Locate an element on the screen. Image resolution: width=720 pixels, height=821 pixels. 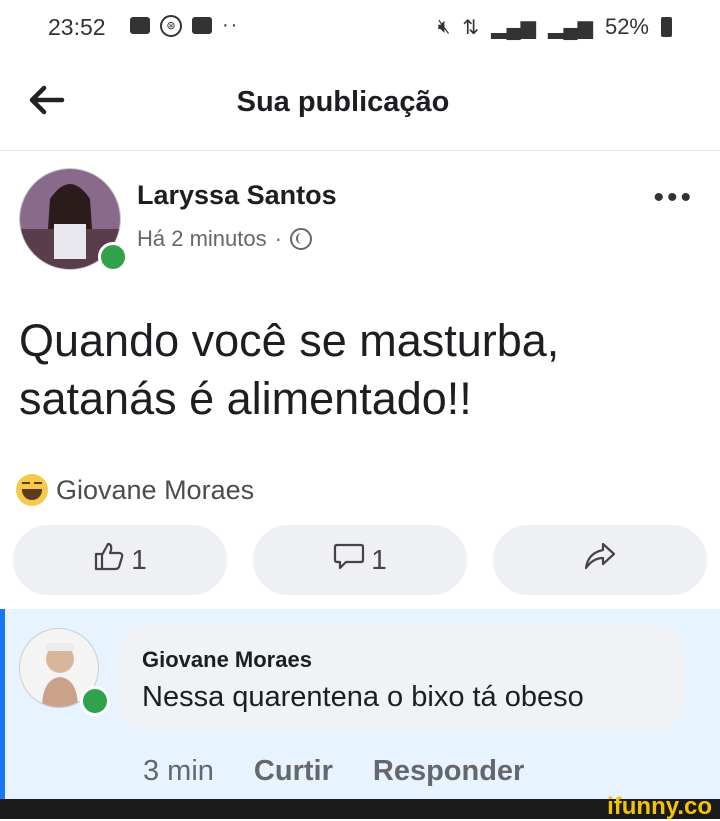
comment-bubble-icon is located at coordinates (349, 560).